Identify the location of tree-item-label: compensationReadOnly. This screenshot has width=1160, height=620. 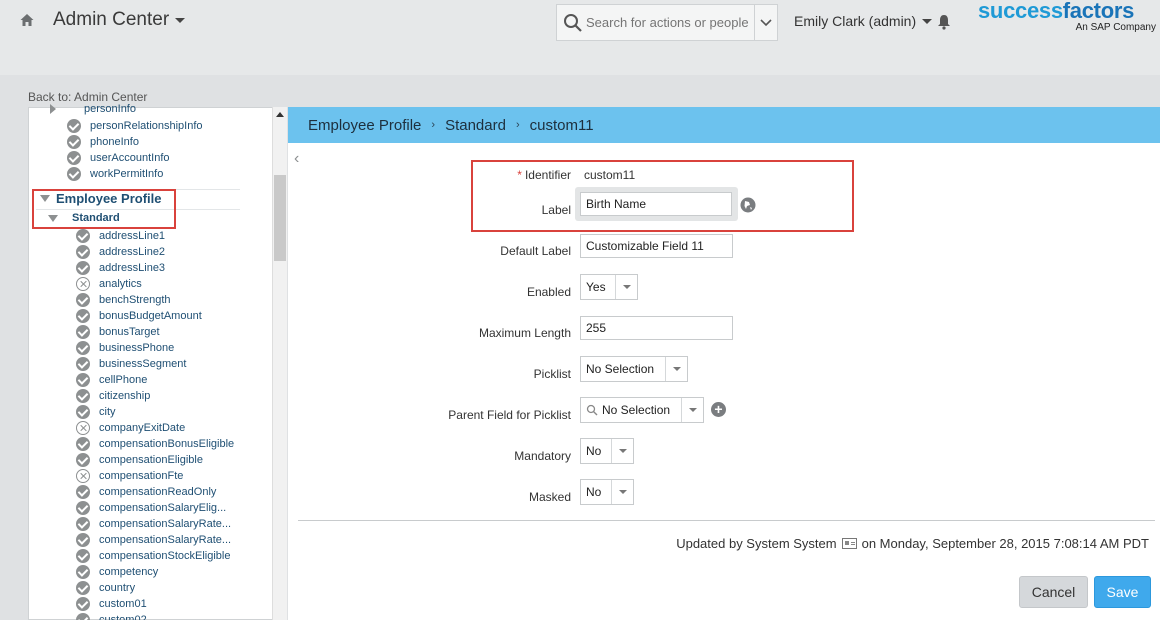
(158, 492).